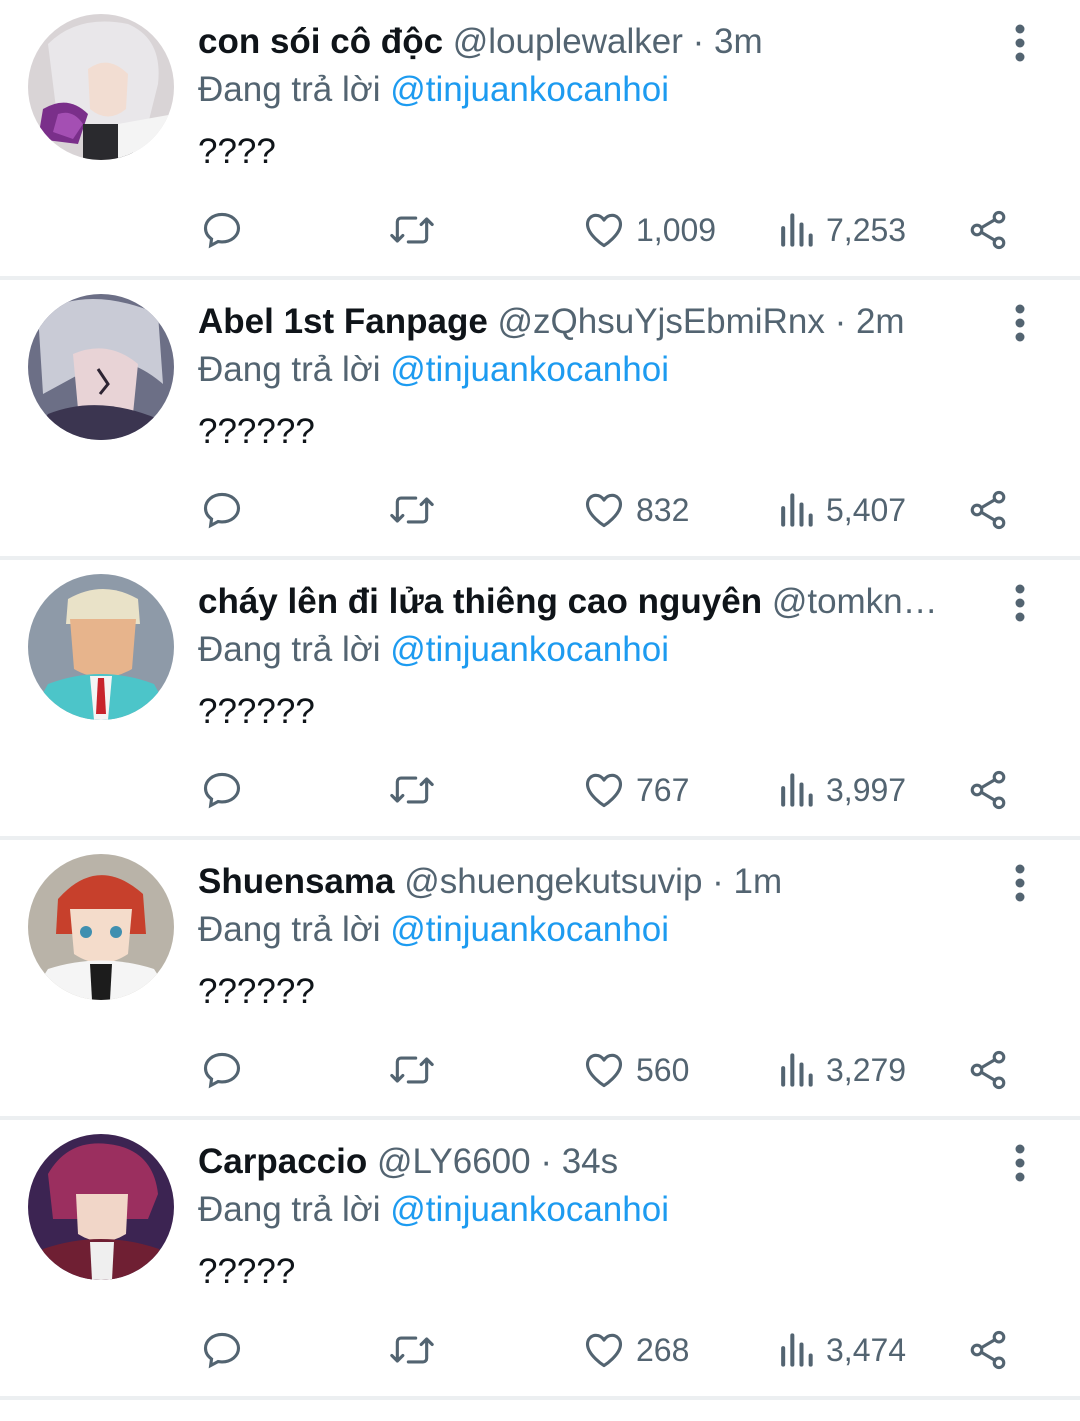 The height and width of the screenshot is (1421, 1080). What do you see at coordinates (841, 790) in the screenshot?
I see `views-button: 3,997` at bounding box center [841, 790].